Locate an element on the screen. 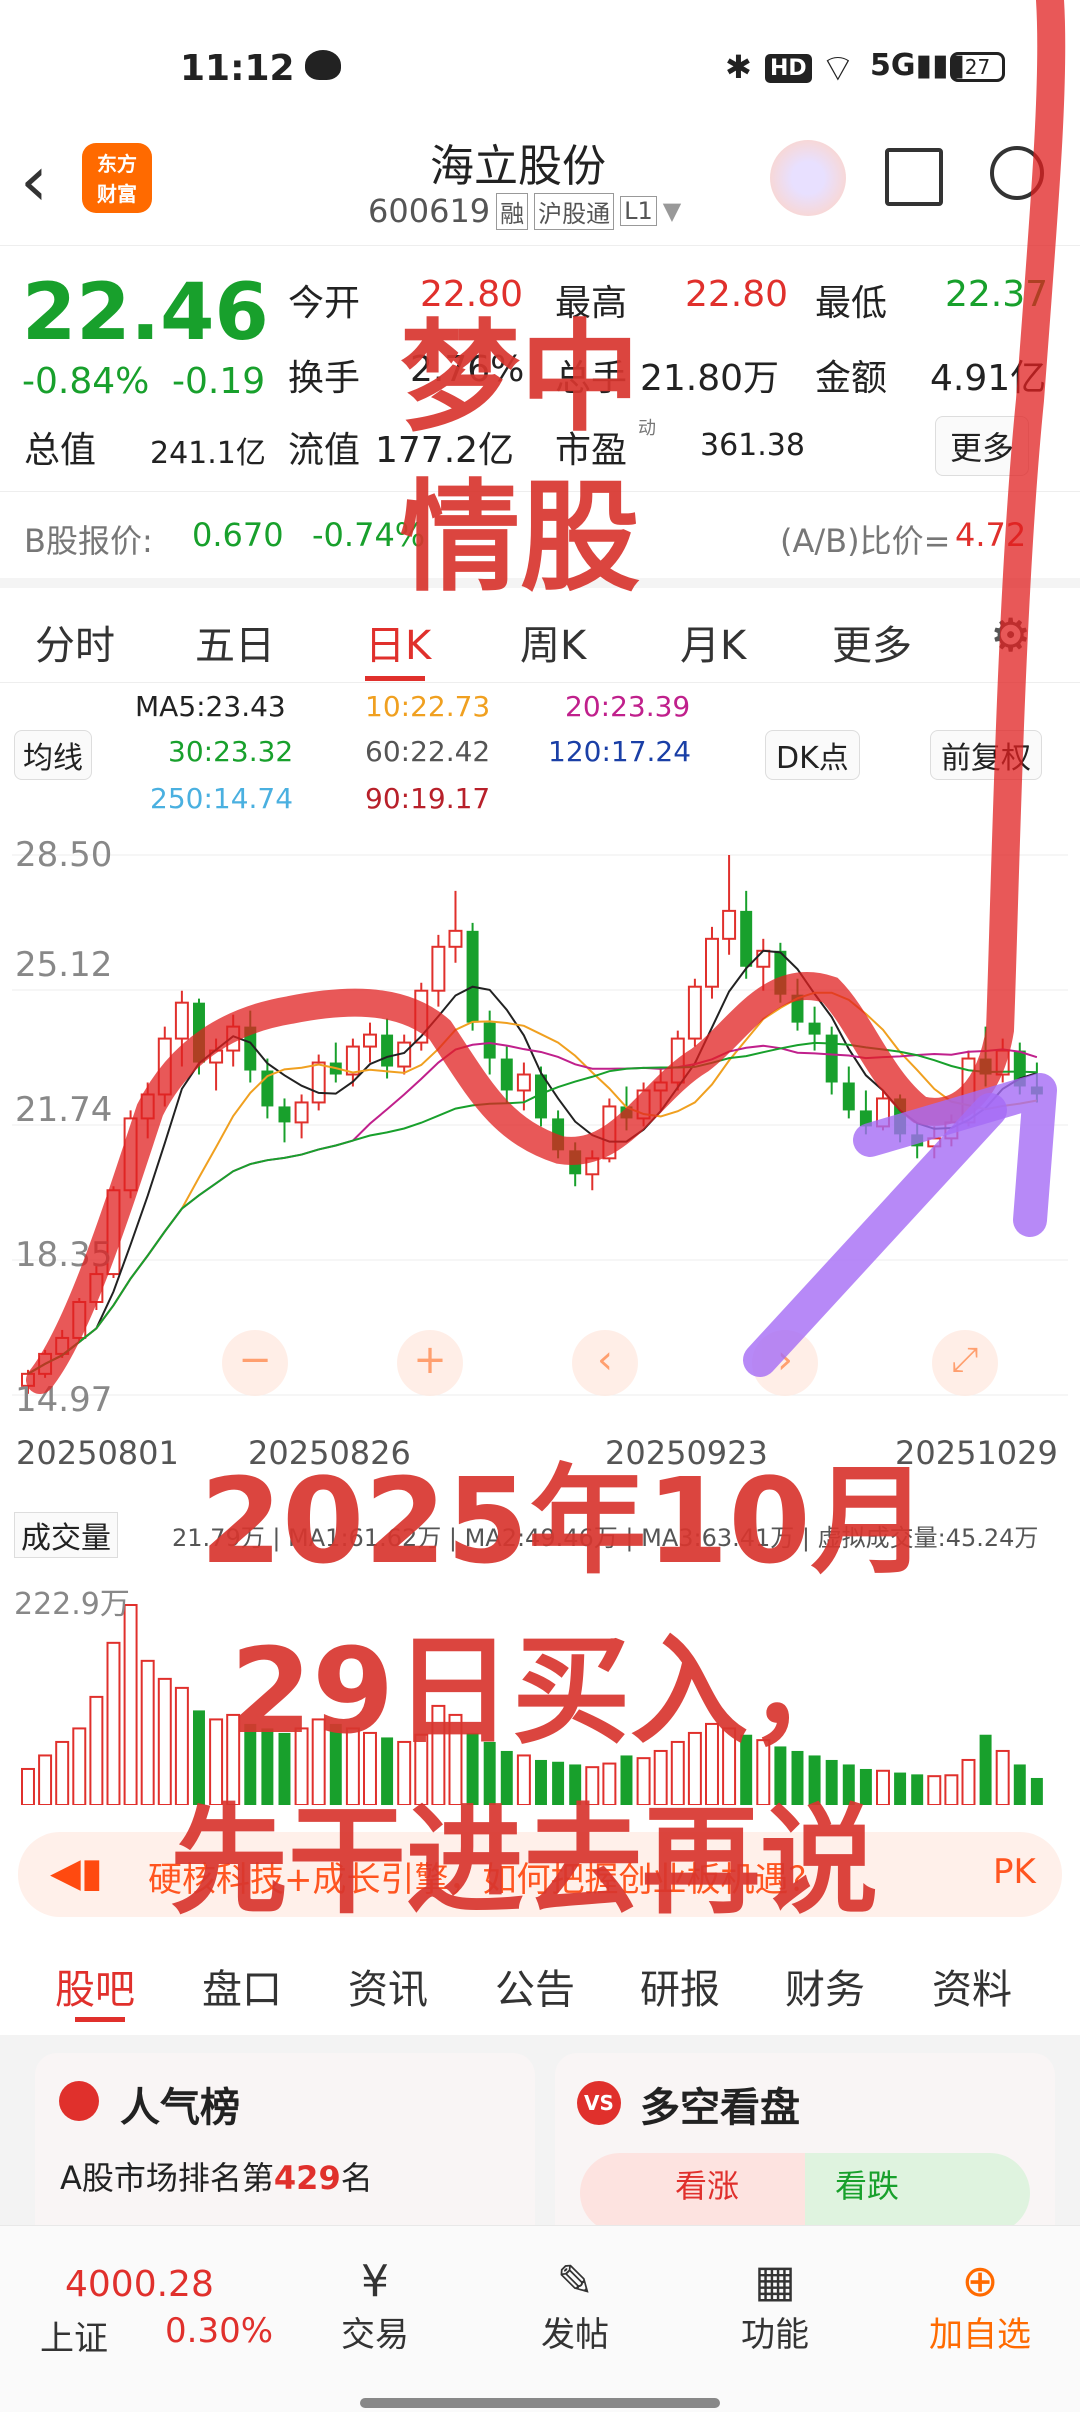 This screenshot has height=2412, width=1080. tab-finance: 财务 is located at coordinates (825, 1986).